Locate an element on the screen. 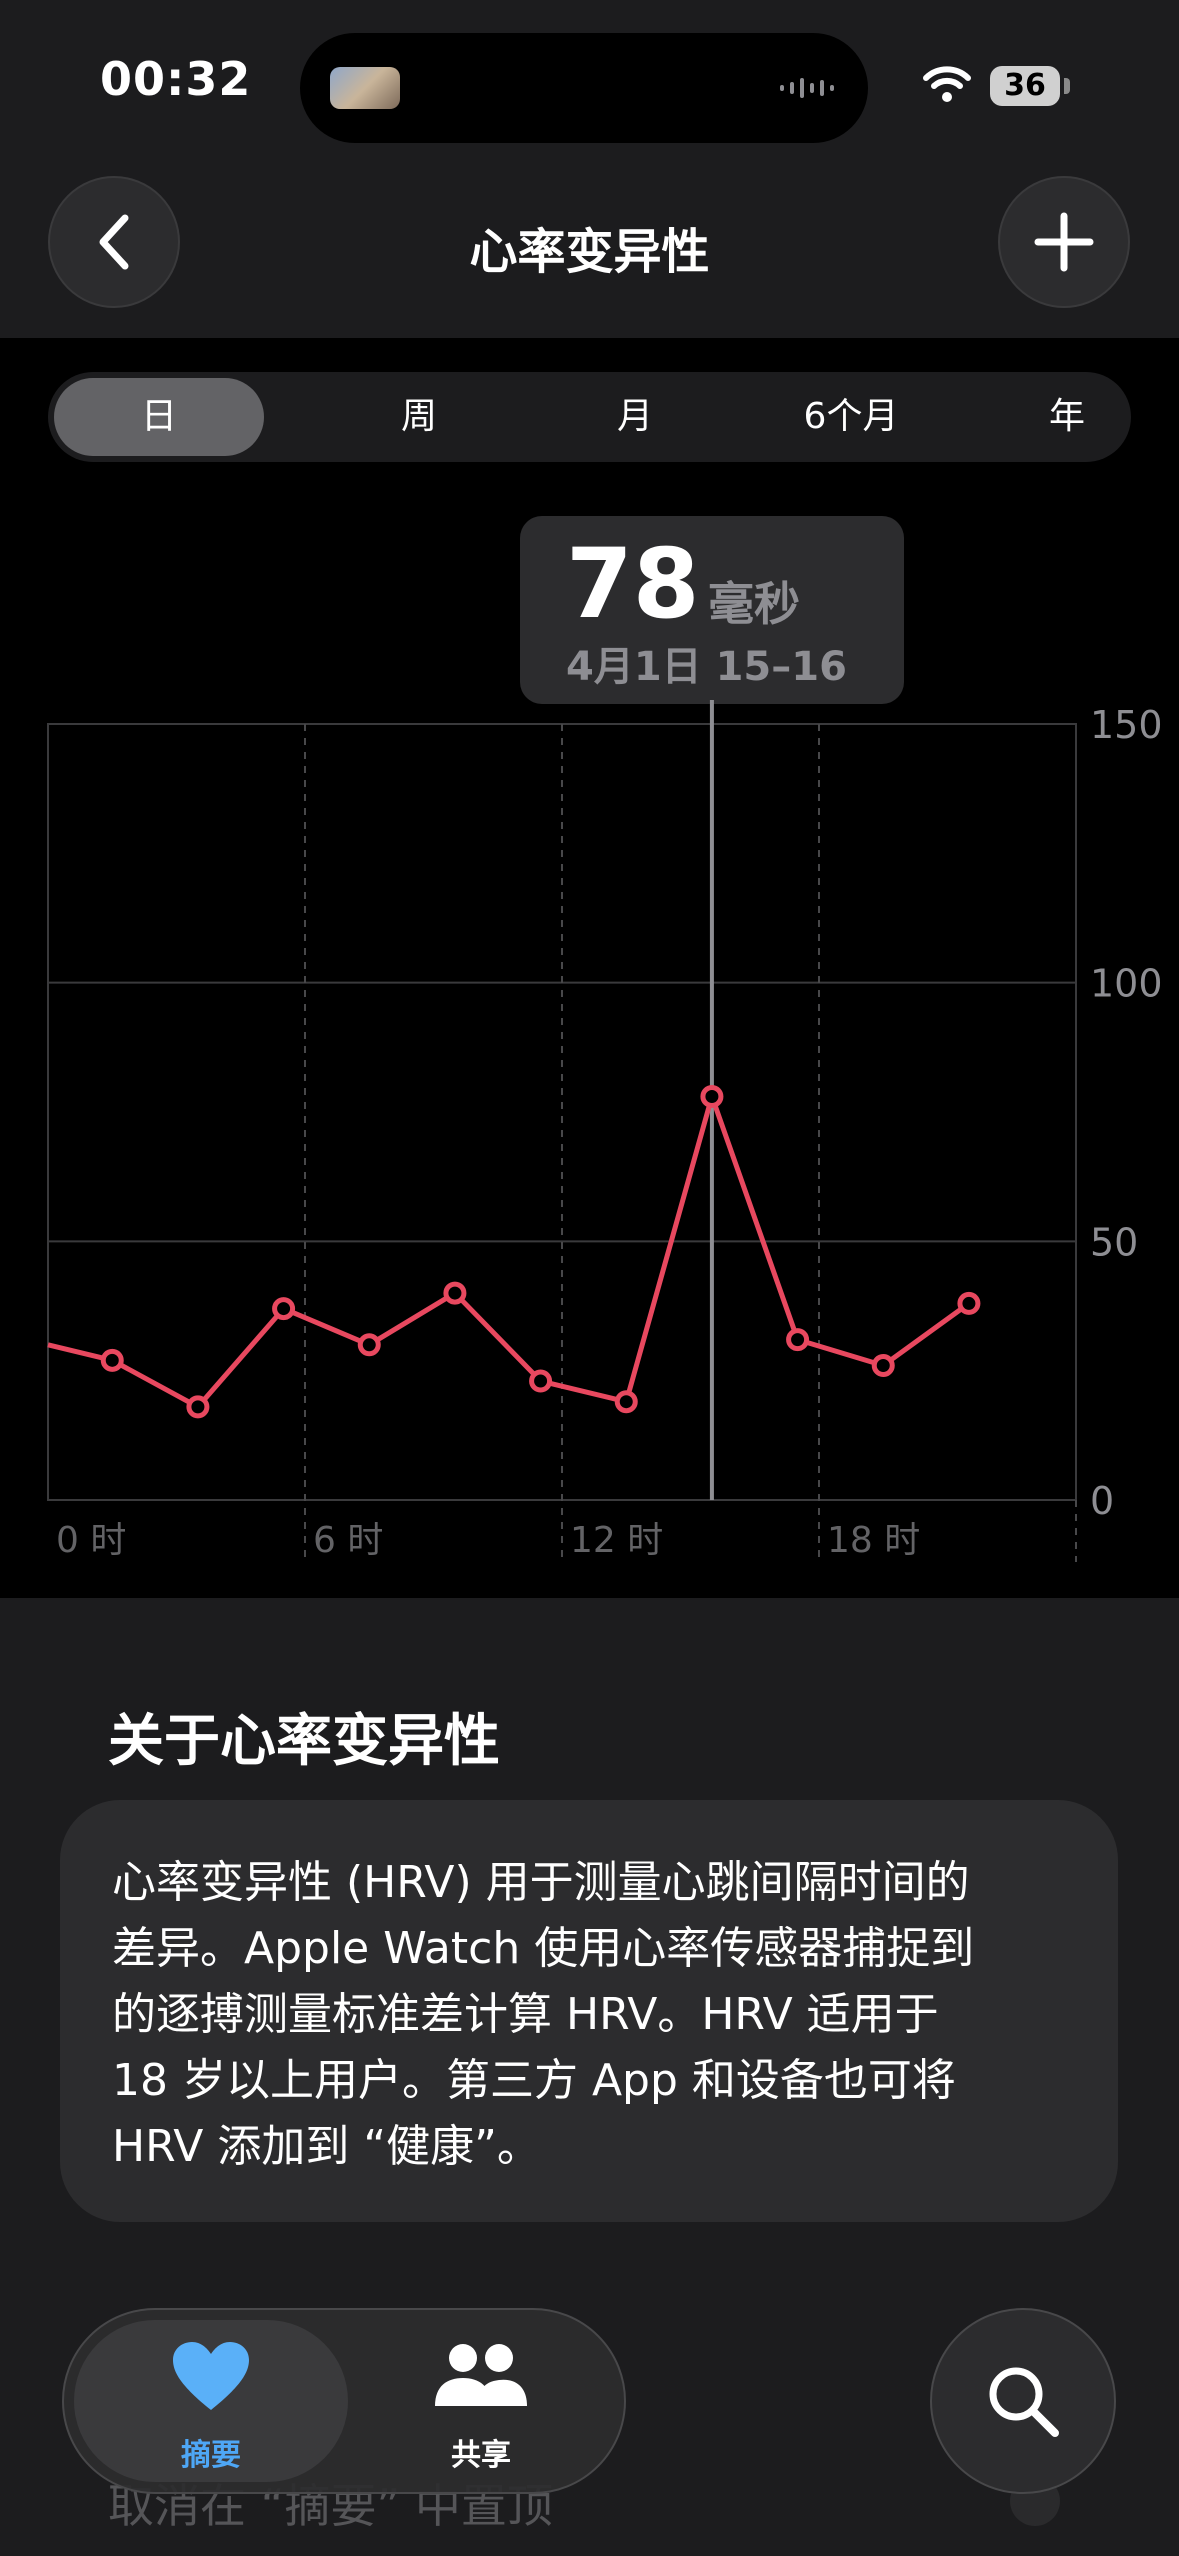 Image resolution: width=1179 pixels, height=2556 pixels. time-range-selector: 日 周 月 6个月 年 is located at coordinates (589, 417).